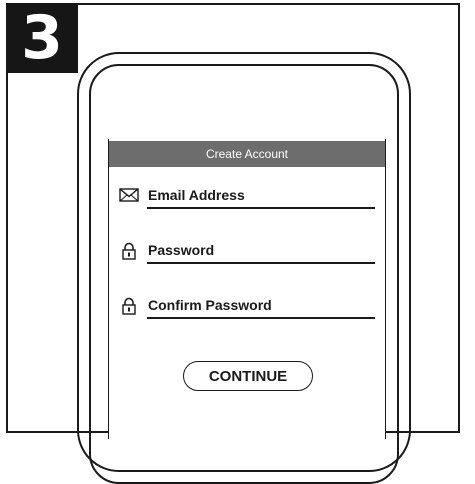 The width and height of the screenshot is (475, 484). Describe the element at coordinates (42, 38) in the screenshot. I see `step-number-badge: 3` at that location.